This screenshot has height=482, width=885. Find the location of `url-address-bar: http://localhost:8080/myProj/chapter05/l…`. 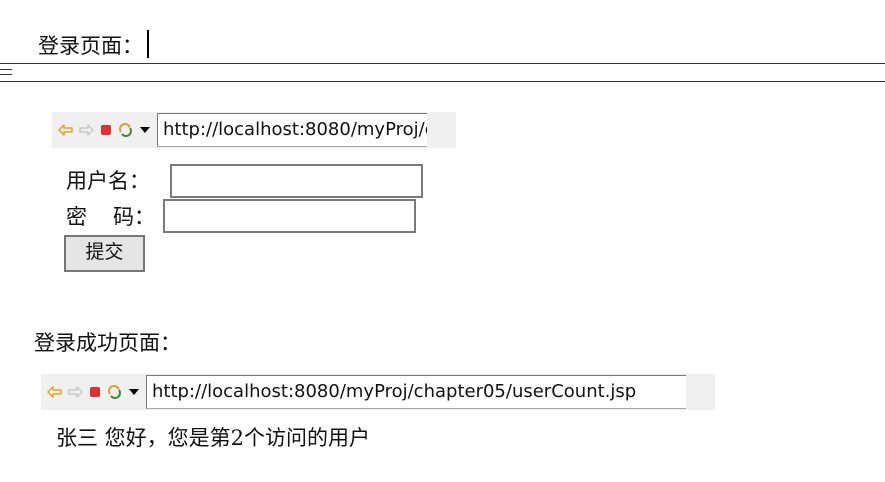

url-address-bar: http://localhost:8080/myProj/chapter05/l… is located at coordinates (292, 130).